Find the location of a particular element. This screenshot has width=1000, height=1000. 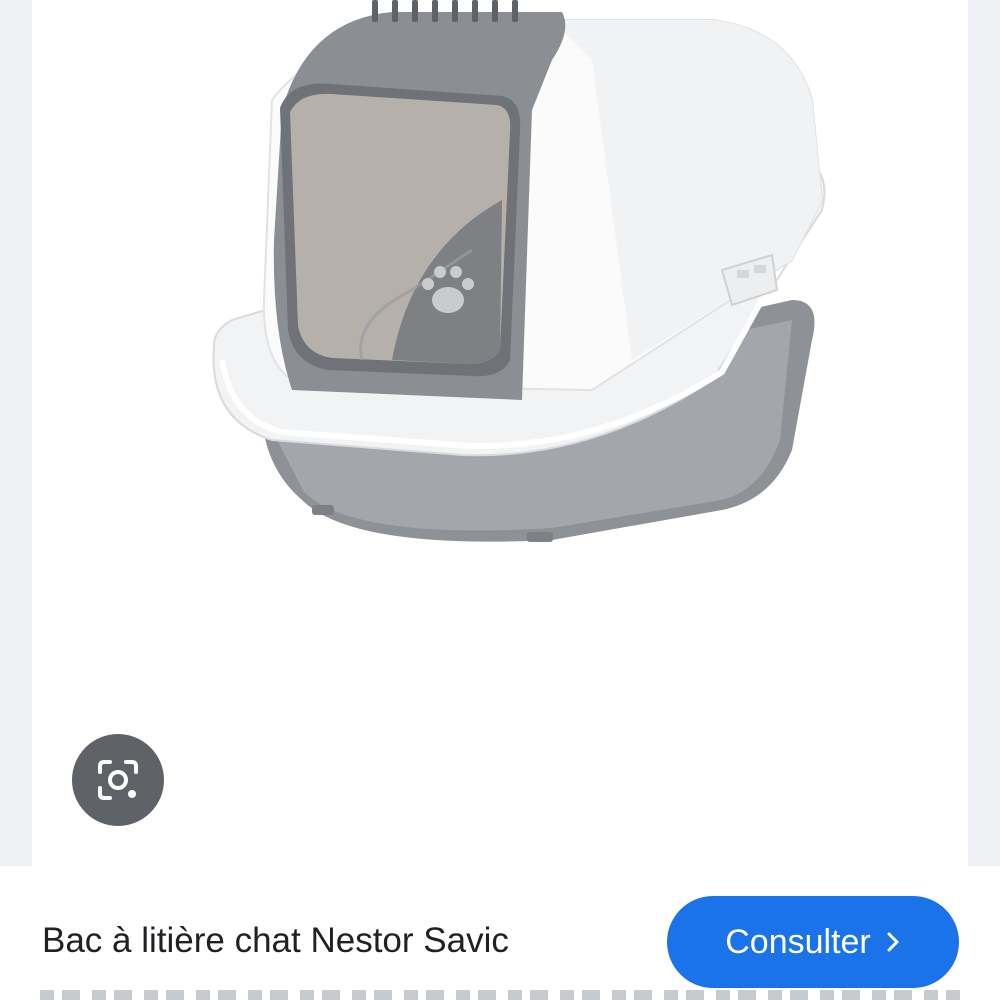

cut-off-description-text is located at coordinates (500, 995).